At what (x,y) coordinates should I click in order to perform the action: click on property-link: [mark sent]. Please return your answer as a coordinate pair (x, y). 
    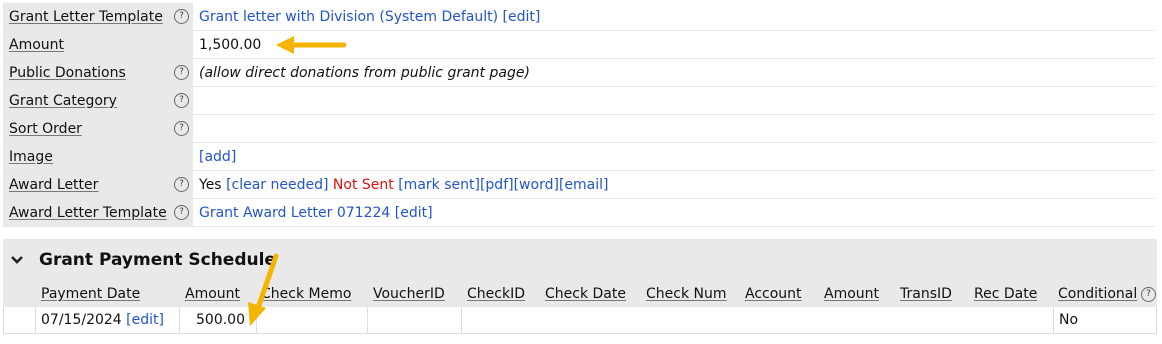
    Looking at the image, I should click on (439, 185).